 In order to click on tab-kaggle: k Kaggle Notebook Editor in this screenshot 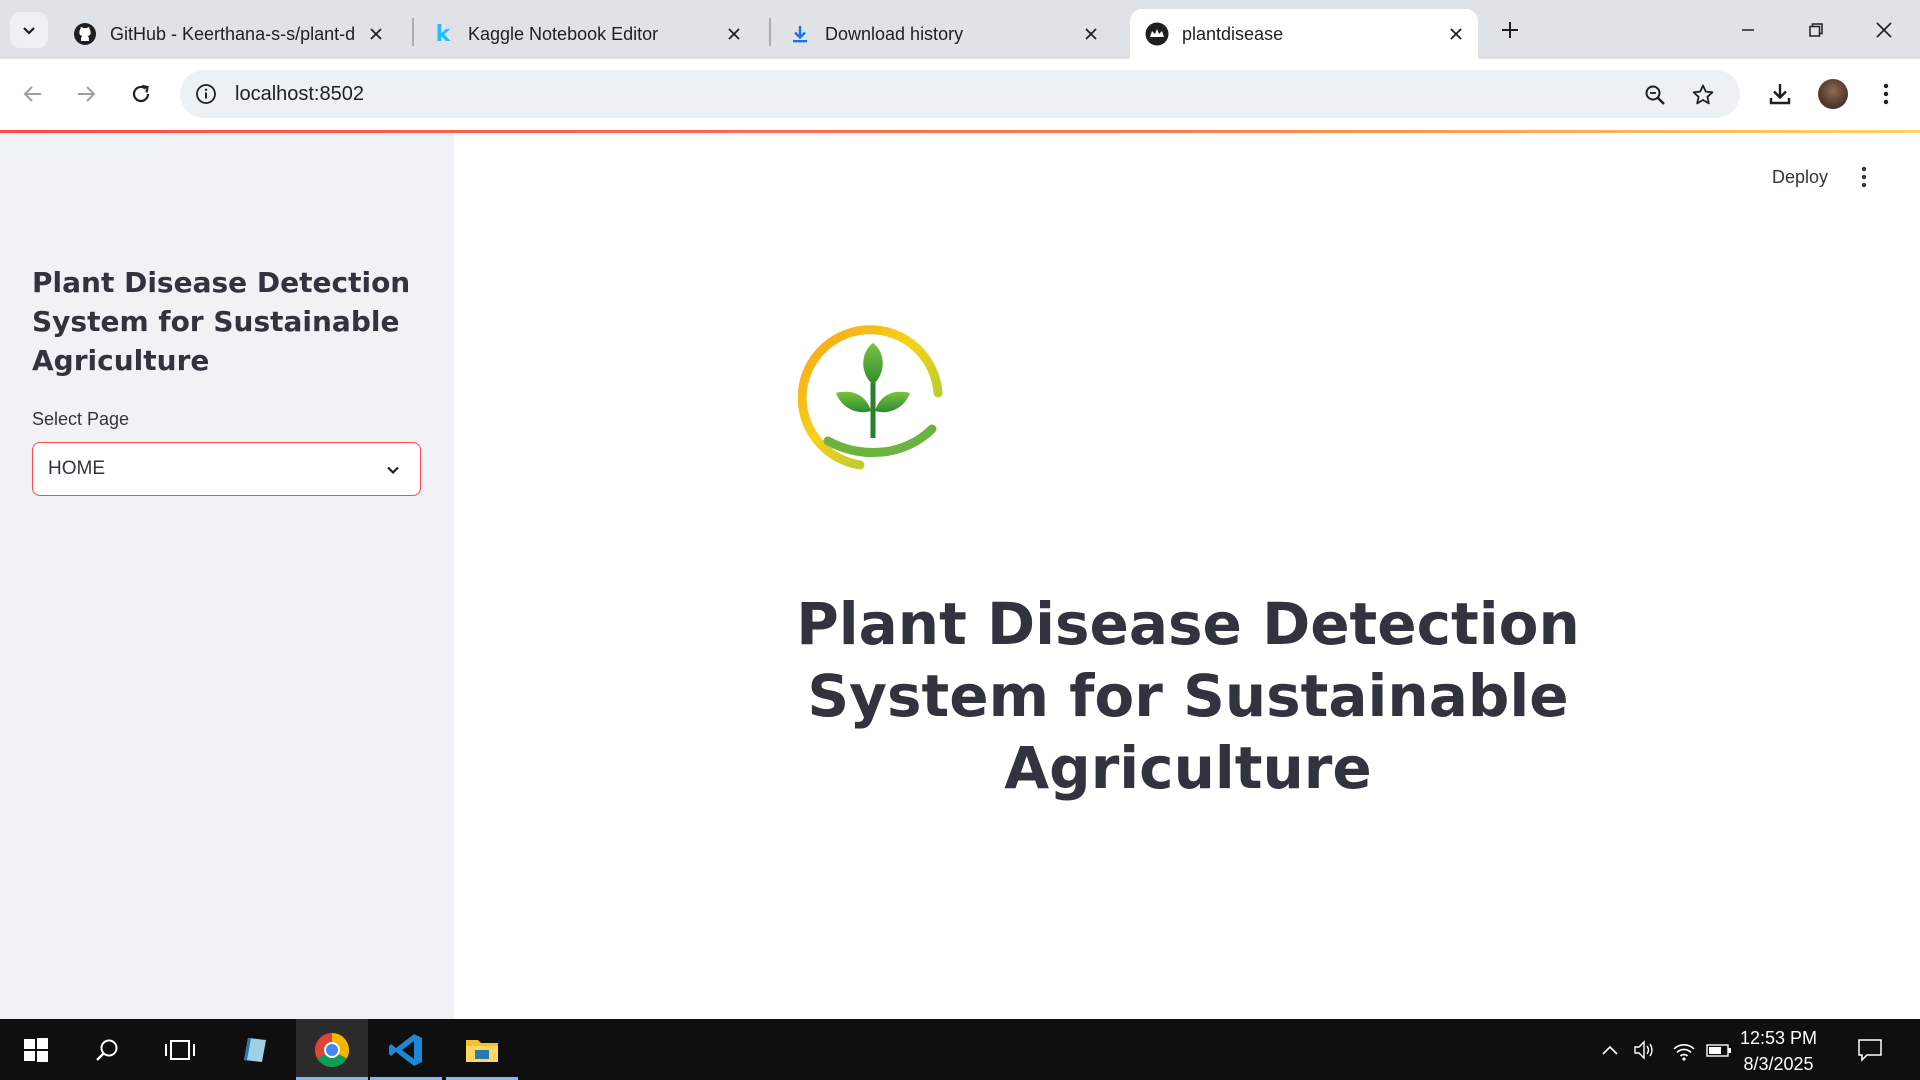, I will do `click(586, 34)`.